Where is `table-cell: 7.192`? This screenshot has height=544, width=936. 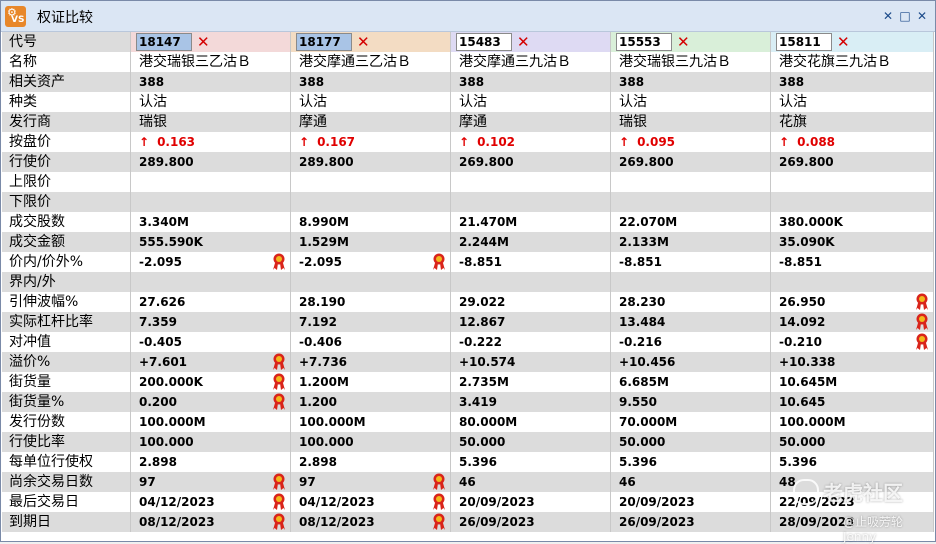 table-cell: 7.192 is located at coordinates (371, 322).